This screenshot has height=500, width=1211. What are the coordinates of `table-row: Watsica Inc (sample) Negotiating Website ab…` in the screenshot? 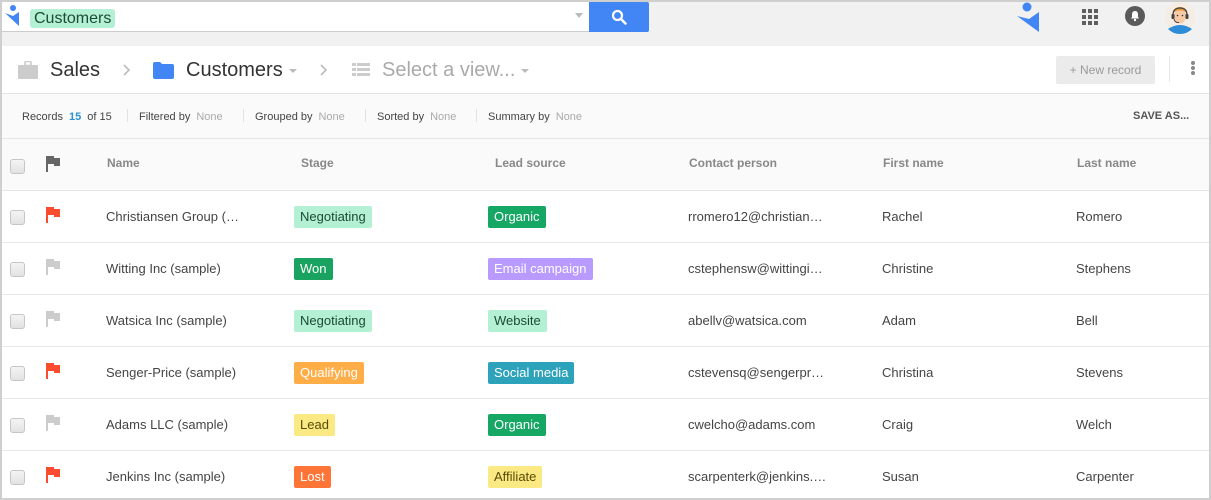 It's located at (605, 321).